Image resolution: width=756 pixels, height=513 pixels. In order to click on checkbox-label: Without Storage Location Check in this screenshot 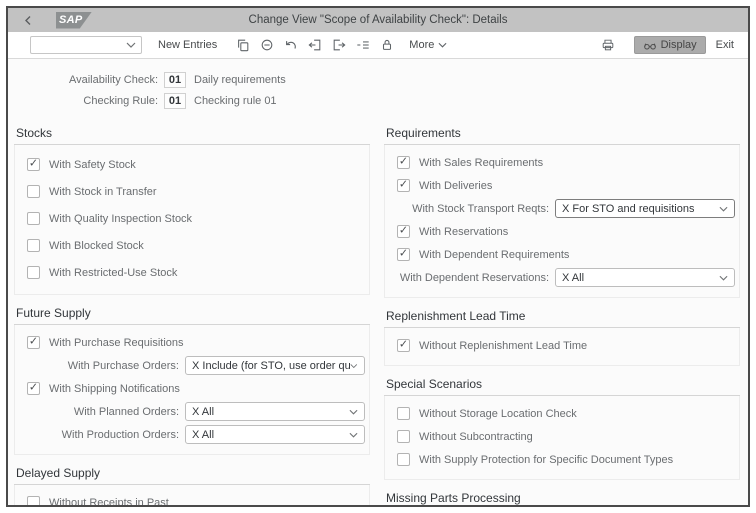, I will do `click(498, 413)`.